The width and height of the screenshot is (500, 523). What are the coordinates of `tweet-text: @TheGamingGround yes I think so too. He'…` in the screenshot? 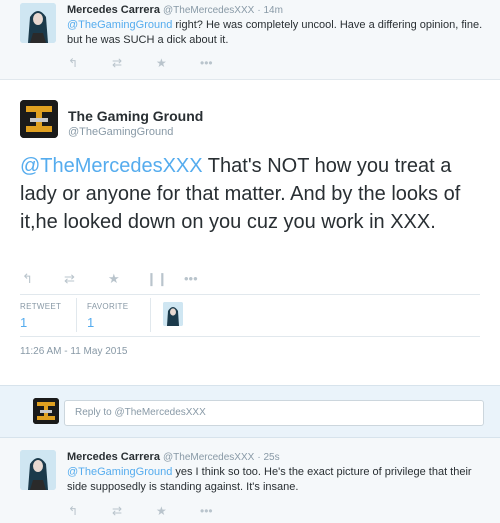 It's located at (277, 480).